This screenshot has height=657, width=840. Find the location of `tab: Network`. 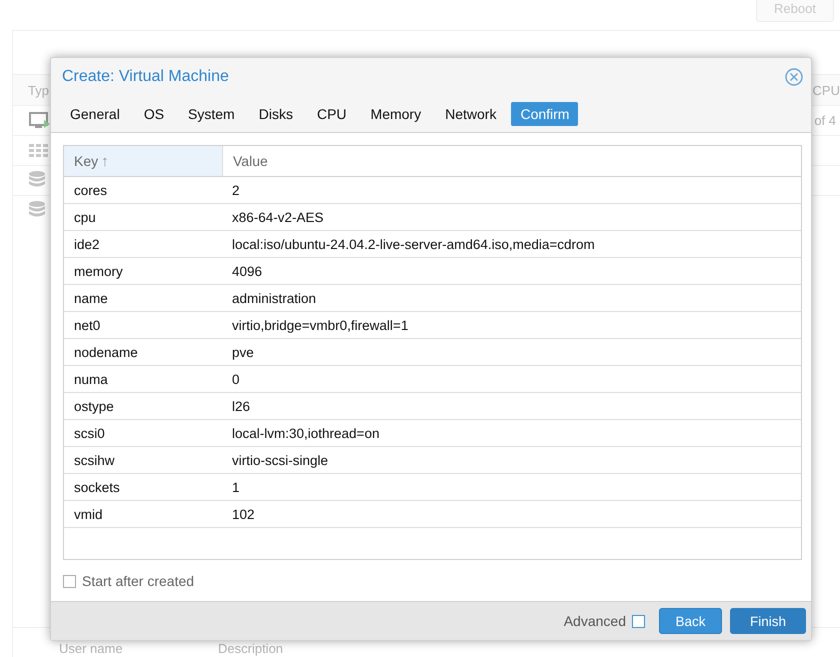

tab: Network is located at coordinates (471, 114).